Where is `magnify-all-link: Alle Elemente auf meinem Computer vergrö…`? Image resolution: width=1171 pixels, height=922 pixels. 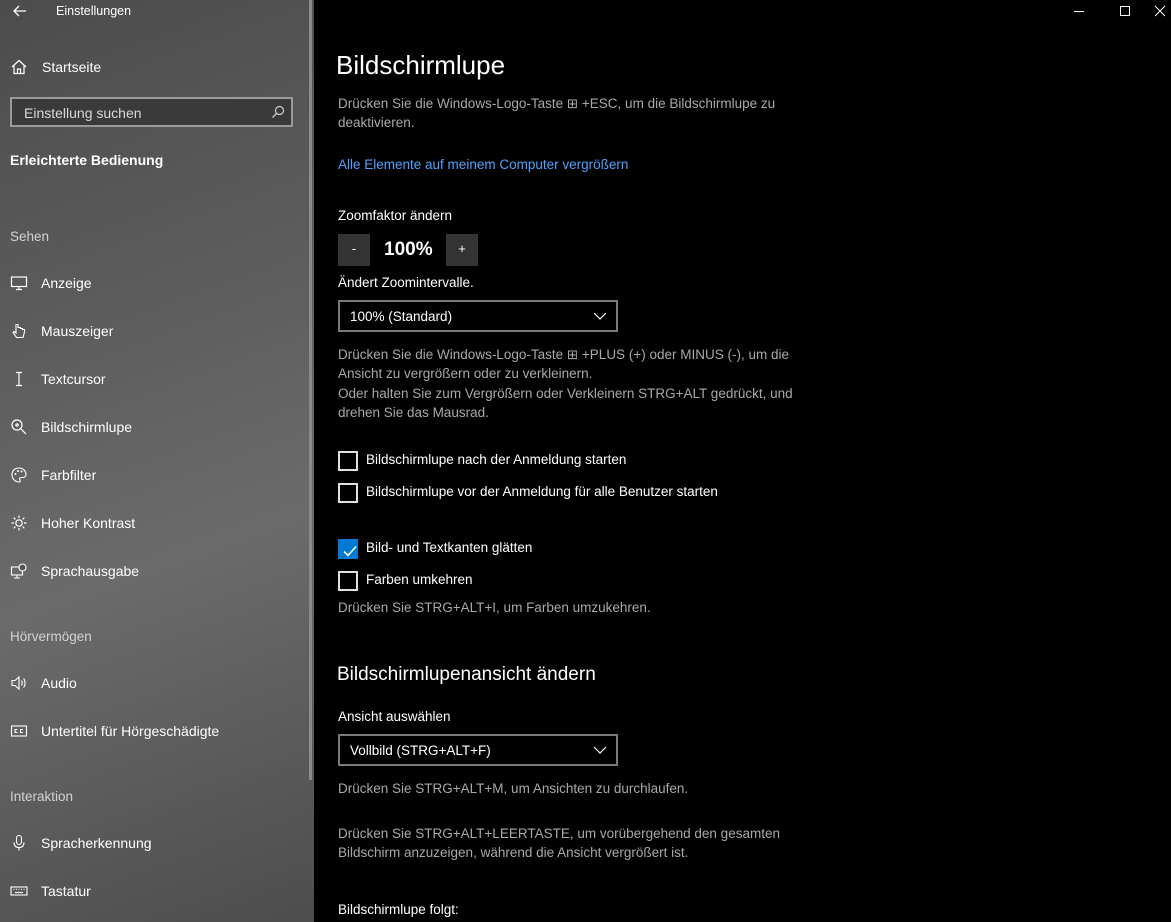 magnify-all-link: Alle Elemente auf meinem Computer vergrö… is located at coordinates (483, 164).